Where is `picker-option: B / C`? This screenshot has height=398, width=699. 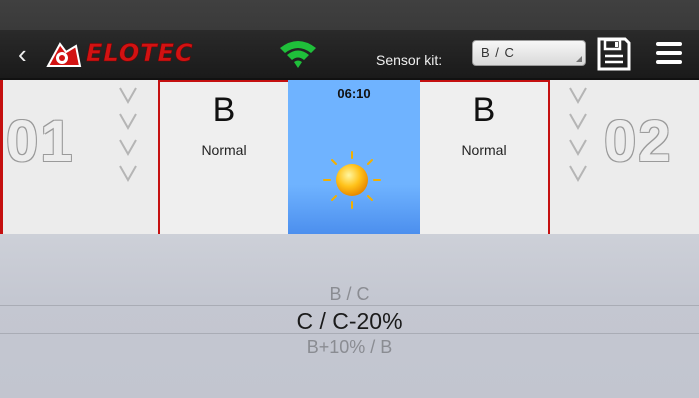 picker-option: B / C is located at coordinates (349, 294).